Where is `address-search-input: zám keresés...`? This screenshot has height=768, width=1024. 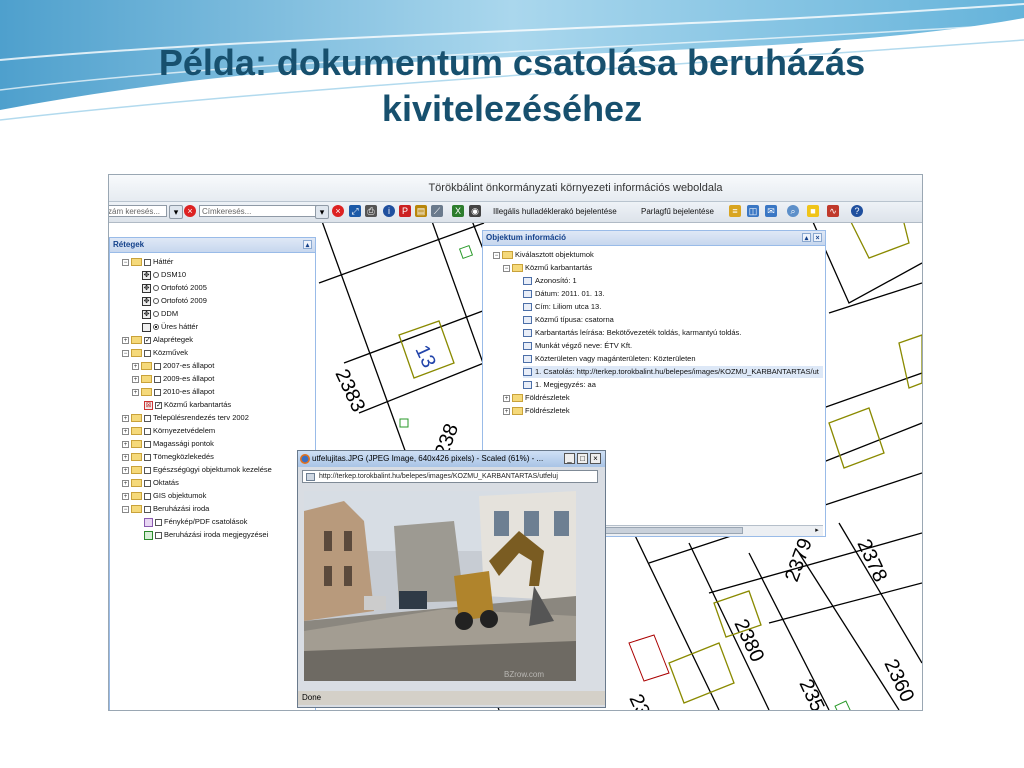
address-search-input: zám keresés... is located at coordinates (138, 211).